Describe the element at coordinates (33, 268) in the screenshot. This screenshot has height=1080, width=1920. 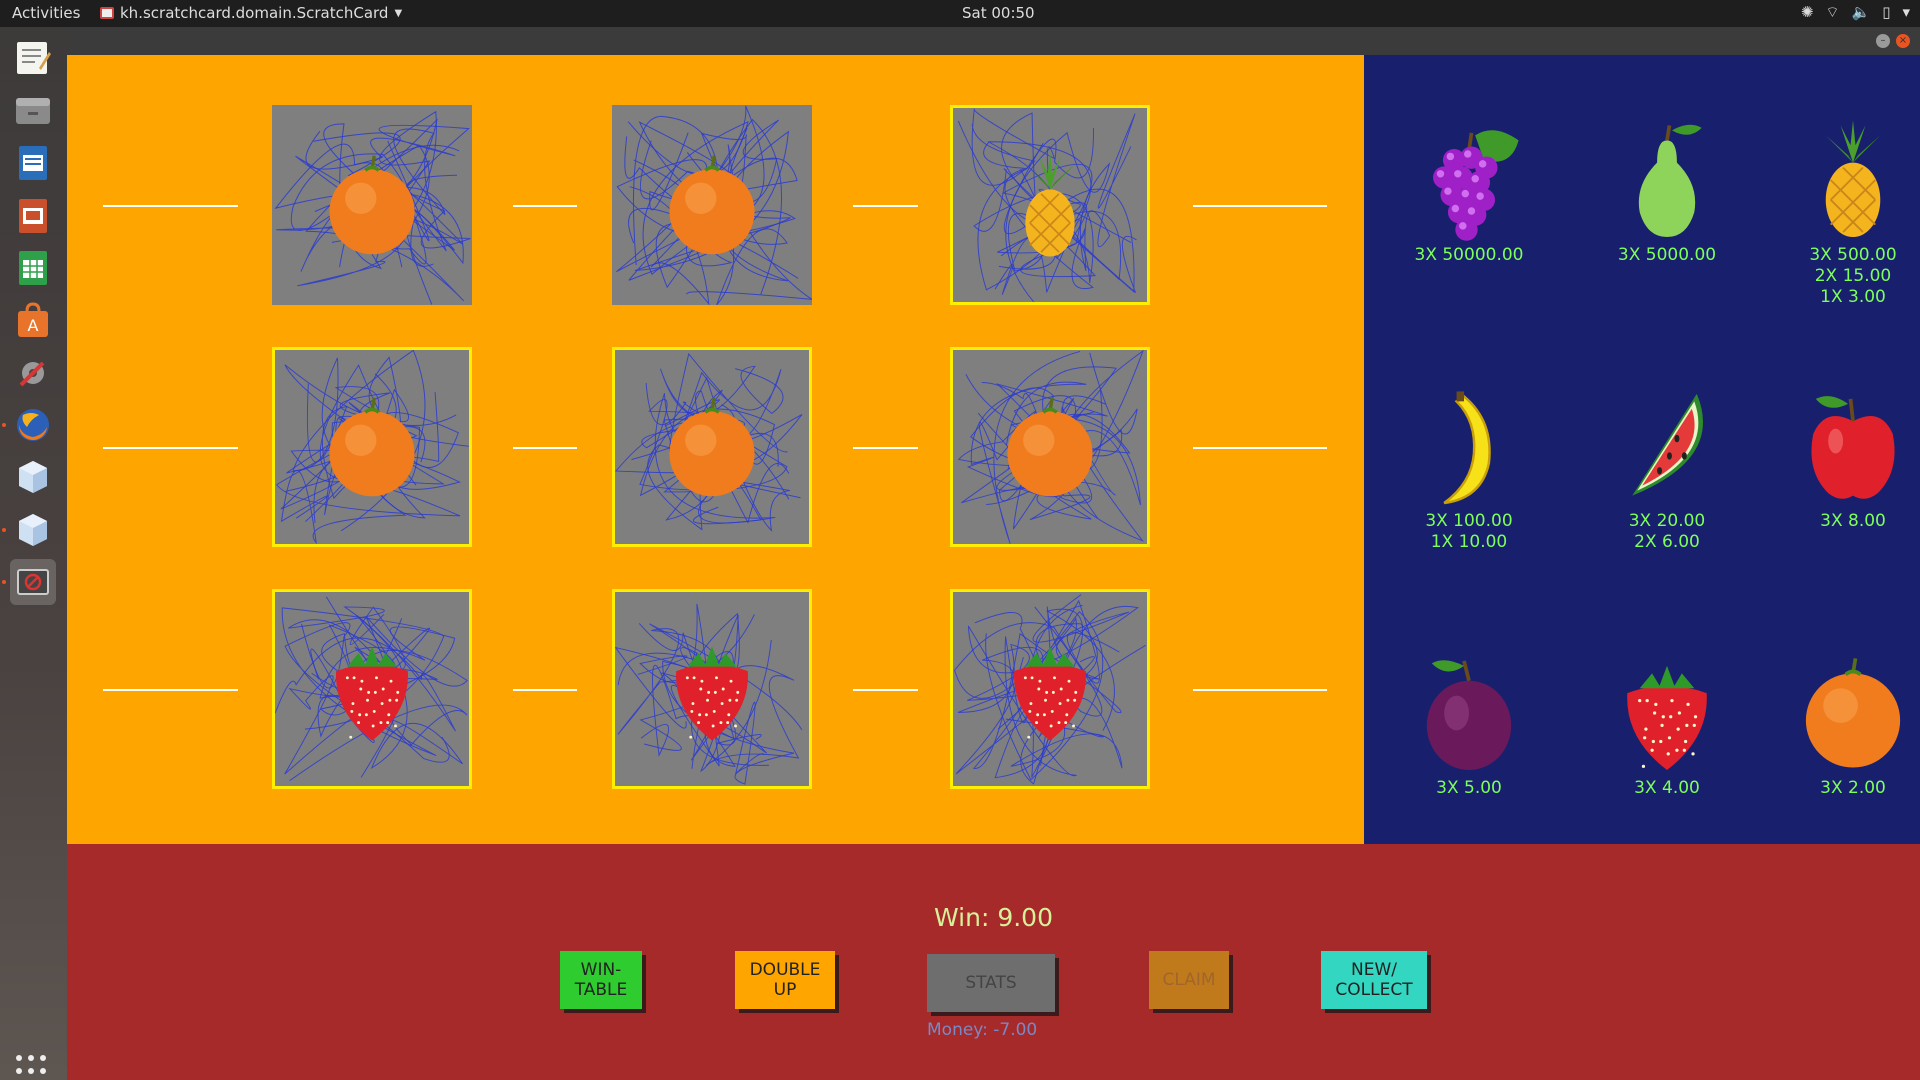
I see `calc-icon` at that location.